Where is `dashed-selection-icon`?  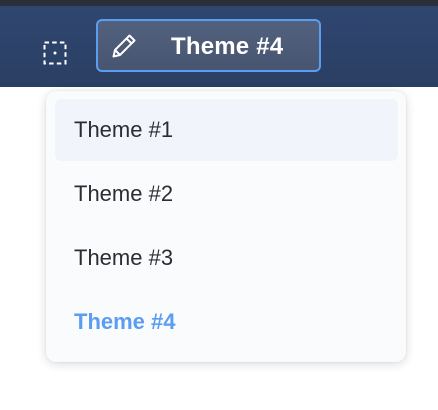
dashed-selection-icon is located at coordinates (55, 53).